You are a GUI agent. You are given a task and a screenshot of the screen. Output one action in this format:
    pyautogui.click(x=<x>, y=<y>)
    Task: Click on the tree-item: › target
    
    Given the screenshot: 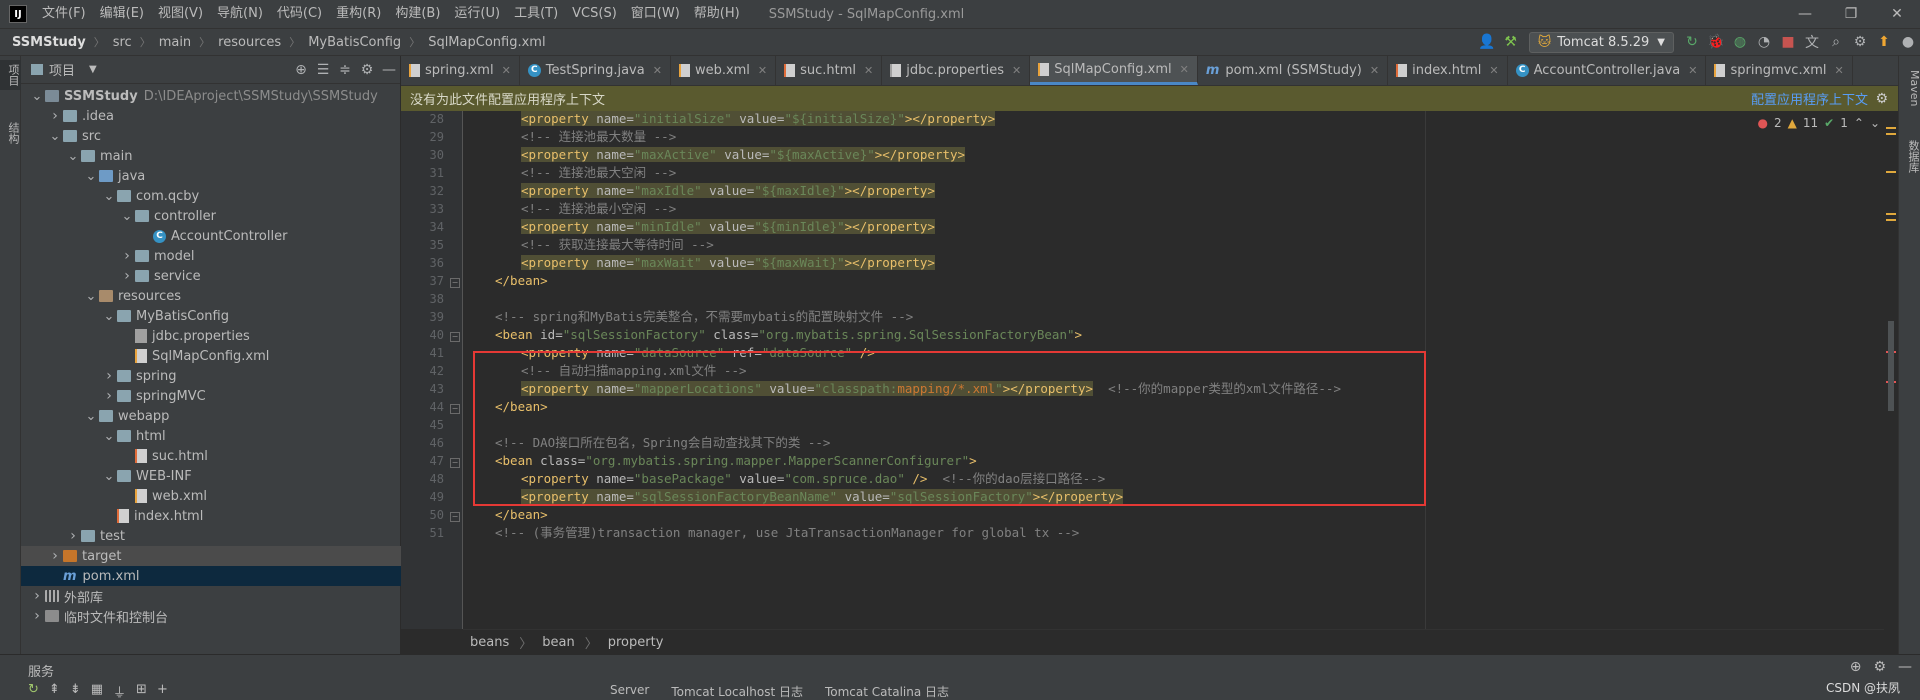 What is the action you would take?
    pyautogui.click(x=211, y=556)
    